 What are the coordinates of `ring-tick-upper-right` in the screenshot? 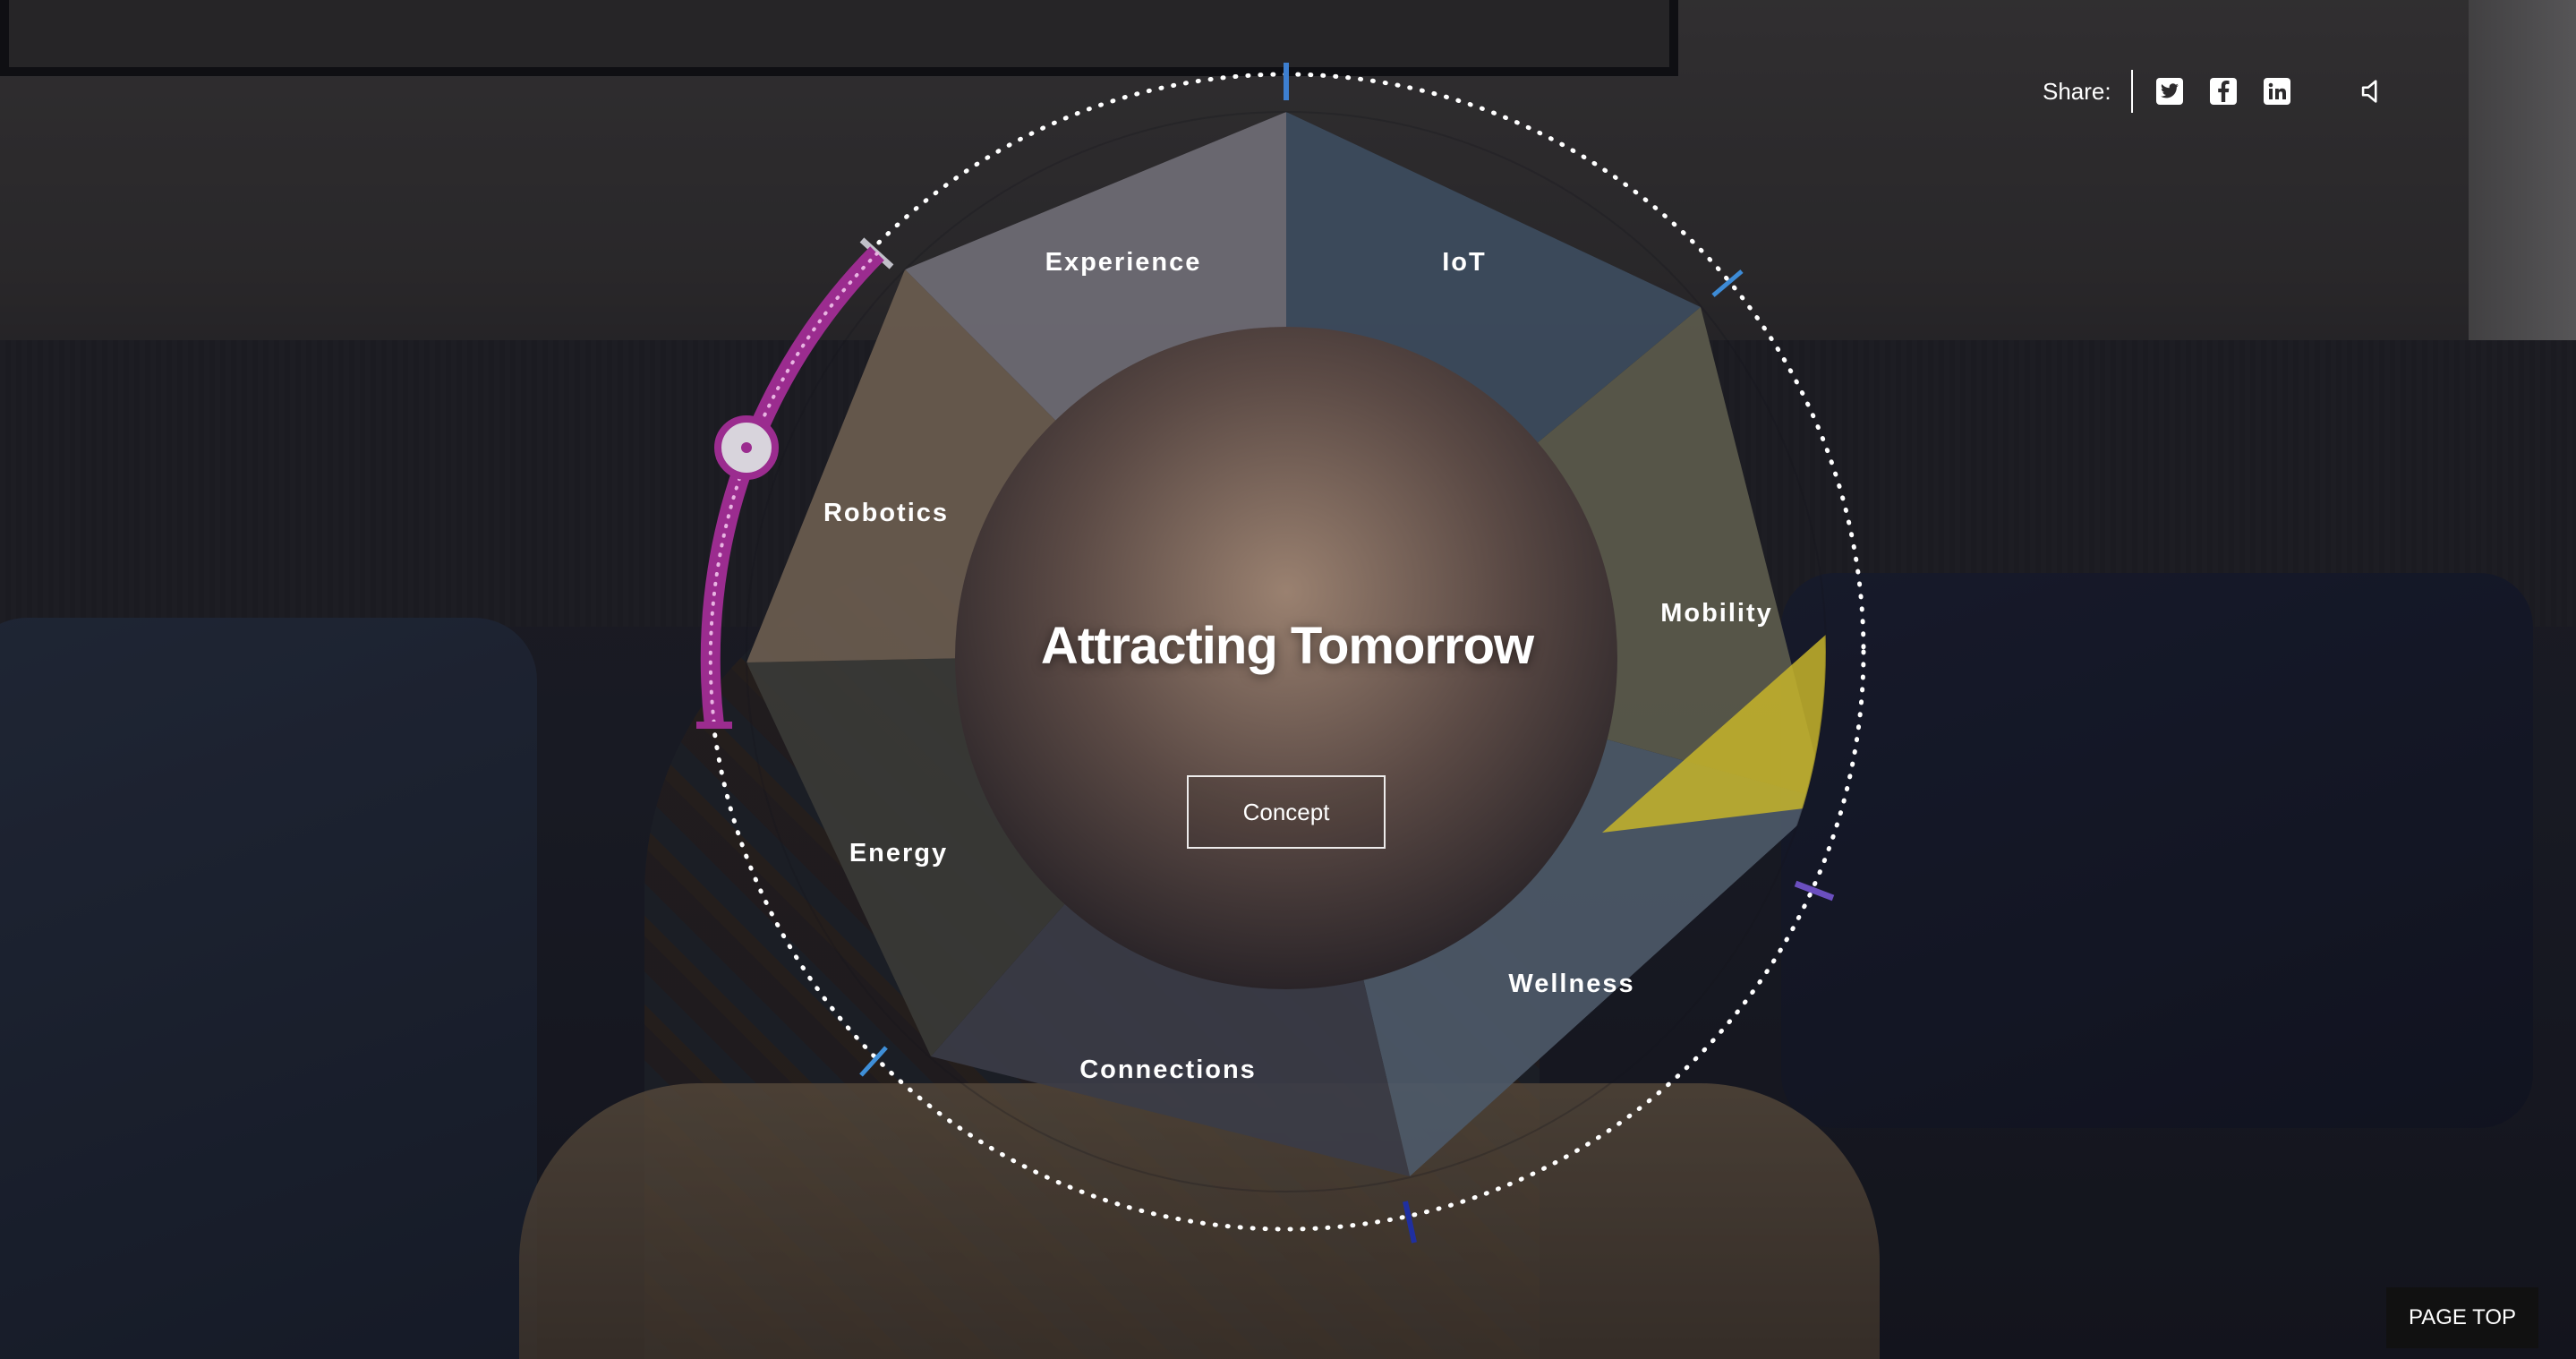 It's located at (1727, 283).